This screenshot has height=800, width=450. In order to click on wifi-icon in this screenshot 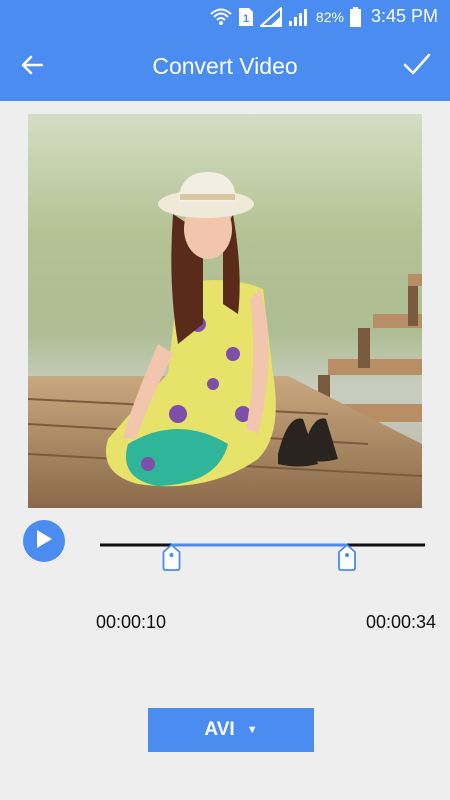, I will do `click(221, 17)`.